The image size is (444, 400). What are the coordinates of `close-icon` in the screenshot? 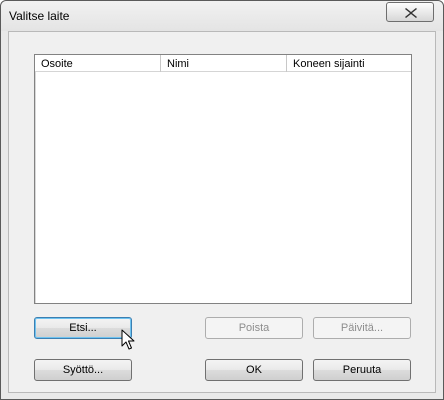 It's located at (411, 13).